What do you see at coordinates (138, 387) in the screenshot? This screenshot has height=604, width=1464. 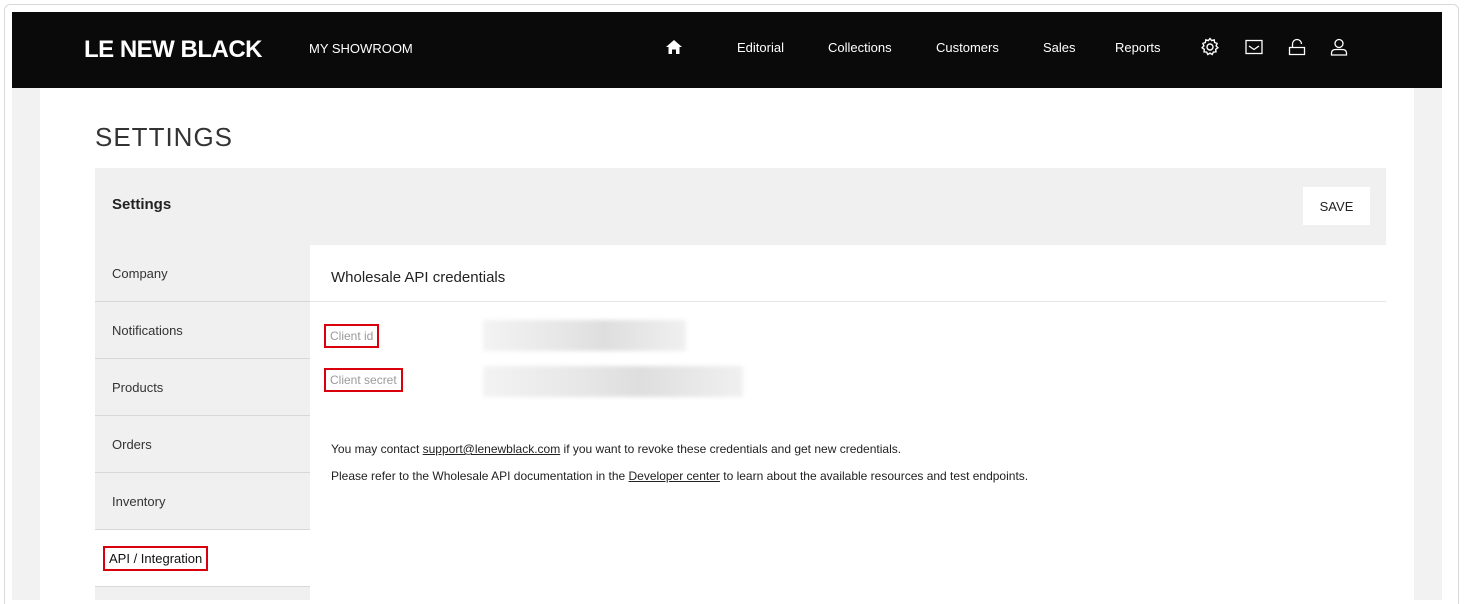 I see `sidebar-item-label: Products` at bounding box center [138, 387].